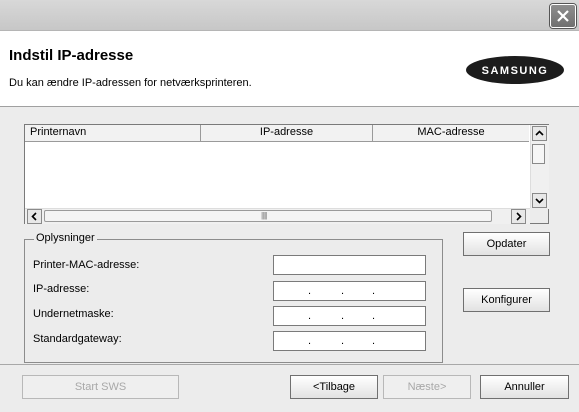 This screenshot has height=412, width=579. Describe the element at coordinates (100, 387) in the screenshot. I see `start-sws-button: Start SWS` at that location.